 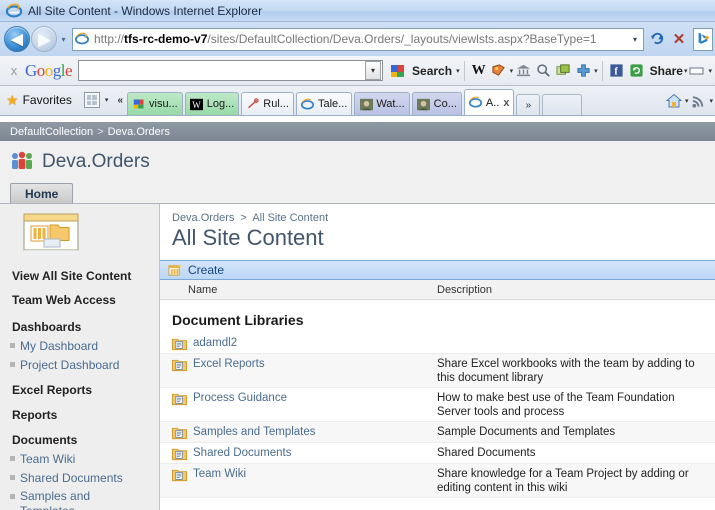 What do you see at coordinates (308, 104) in the screenshot?
I see `ie-icon` at bounding box center [308, 104].